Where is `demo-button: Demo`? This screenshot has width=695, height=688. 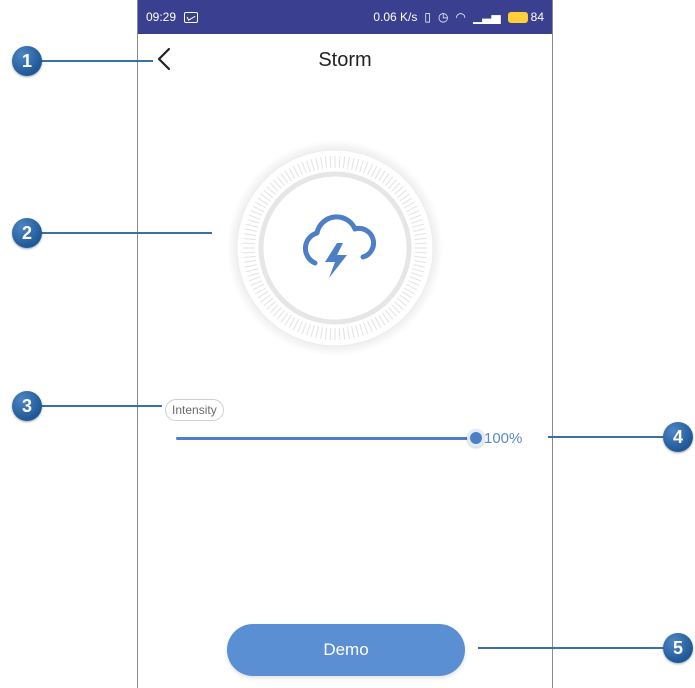 demo-button: Demo is located at coordinates (346, 650).